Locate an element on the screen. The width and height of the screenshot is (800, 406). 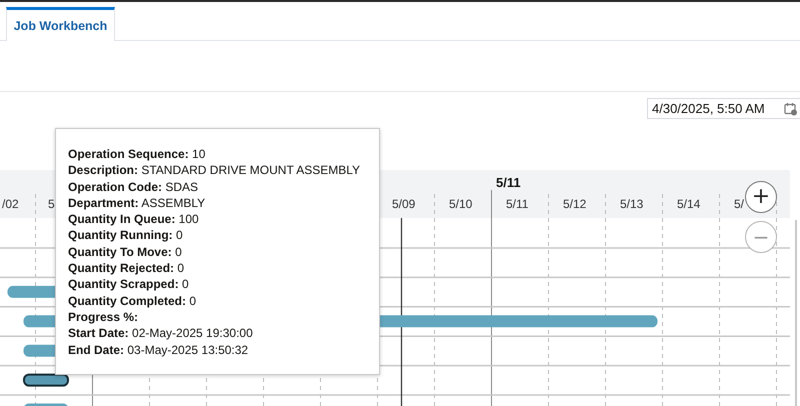
day-label: 5/ is located at coordinates (739, 204).